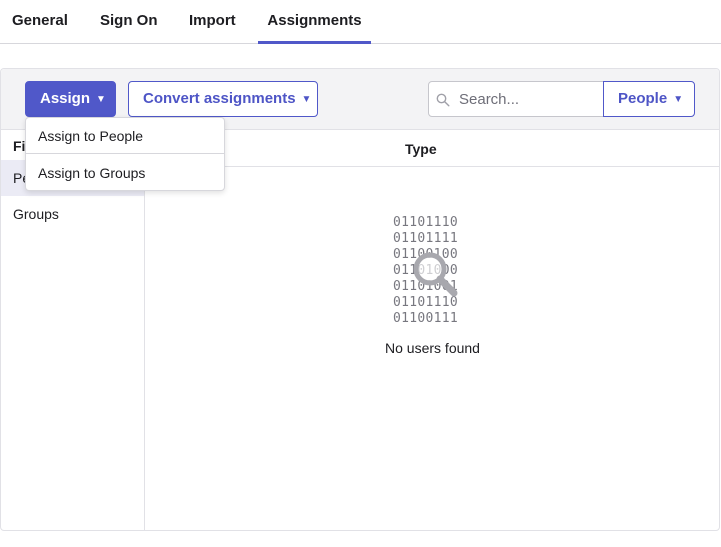  I want to click on convert-assignments-label: Convert assignments, so click(219, 98).